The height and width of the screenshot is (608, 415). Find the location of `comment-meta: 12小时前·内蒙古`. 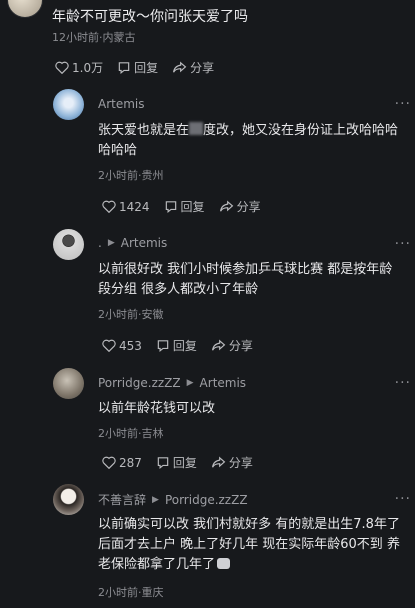

comment-meta: 12小时前·内蒙古 is located at coordinates (94, 37).